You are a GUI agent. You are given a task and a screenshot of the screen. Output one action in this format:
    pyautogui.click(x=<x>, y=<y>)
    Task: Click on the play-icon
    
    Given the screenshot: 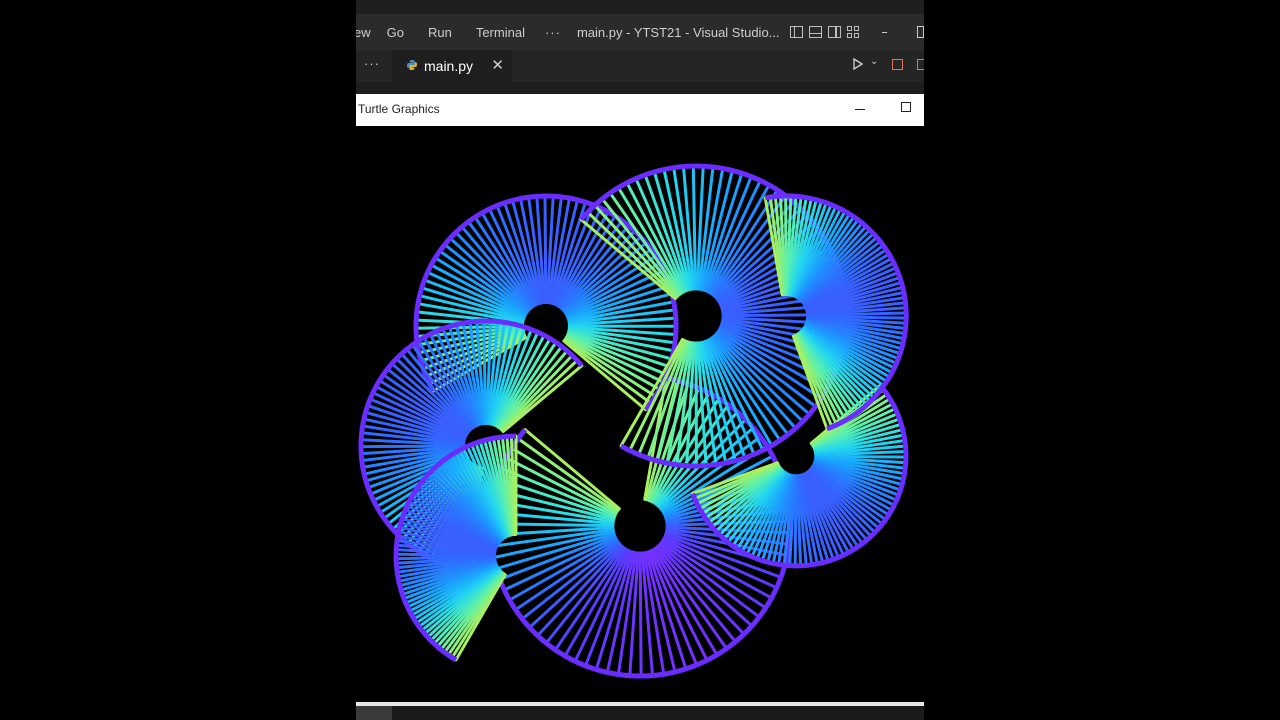 What is the action you would take?
    pyautogui.click(x=858, y=64)
    